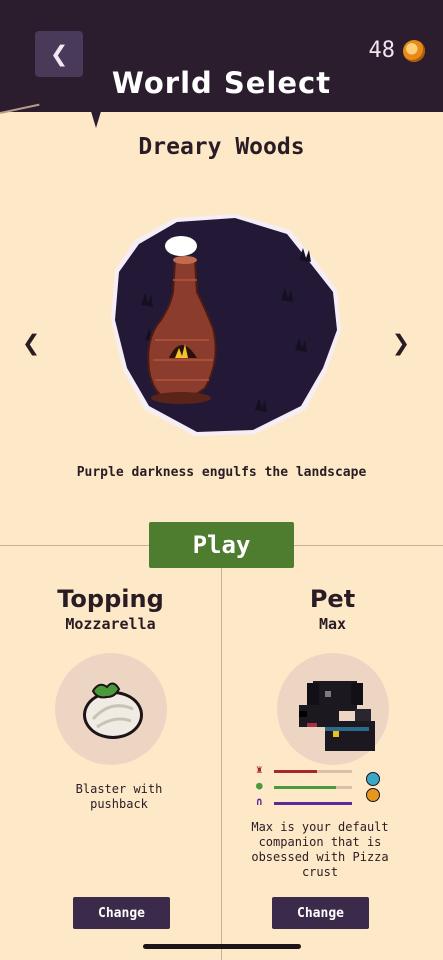  I want to click on topping-name: Mozzarella, so click(110, 624).